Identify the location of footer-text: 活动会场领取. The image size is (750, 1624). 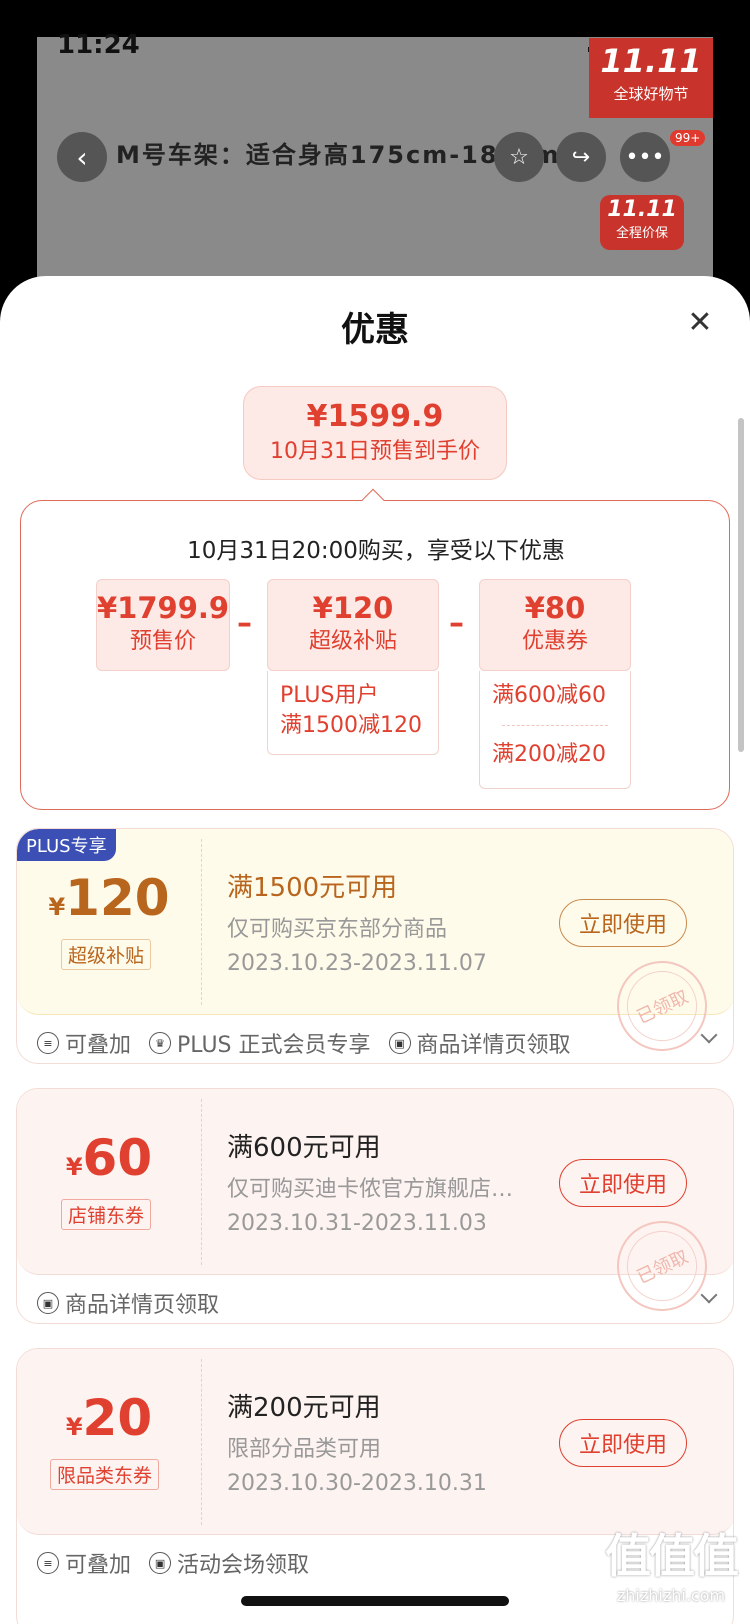
(243, 1565).